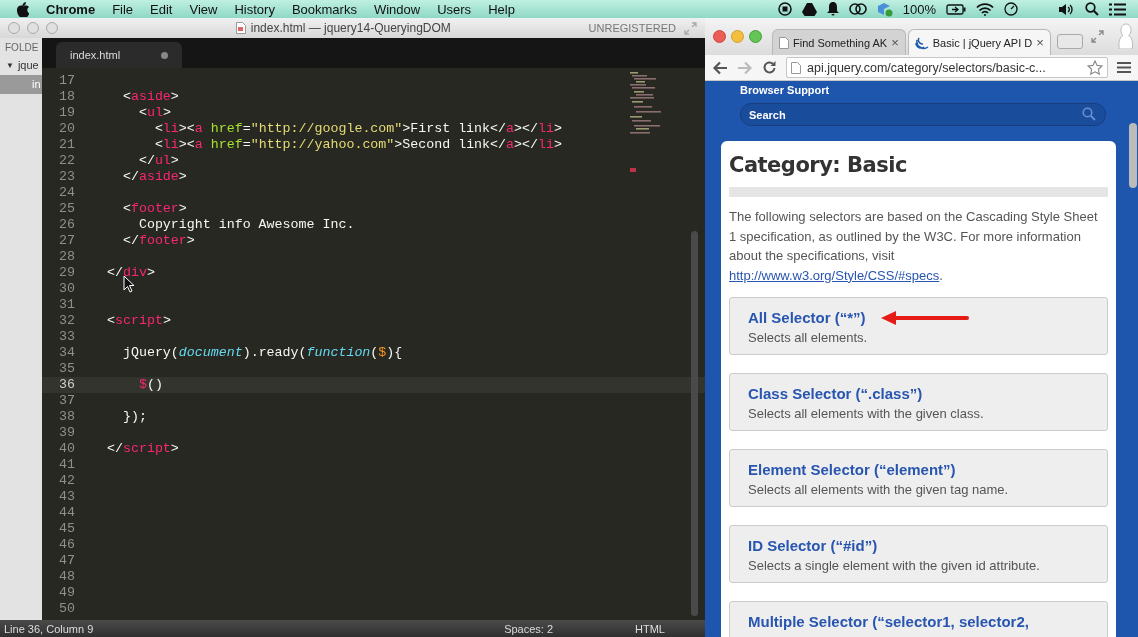 This screenshot has width=1138, height=637. I want to click on indentation-setting: Spaces: 2, so click(529, 628).